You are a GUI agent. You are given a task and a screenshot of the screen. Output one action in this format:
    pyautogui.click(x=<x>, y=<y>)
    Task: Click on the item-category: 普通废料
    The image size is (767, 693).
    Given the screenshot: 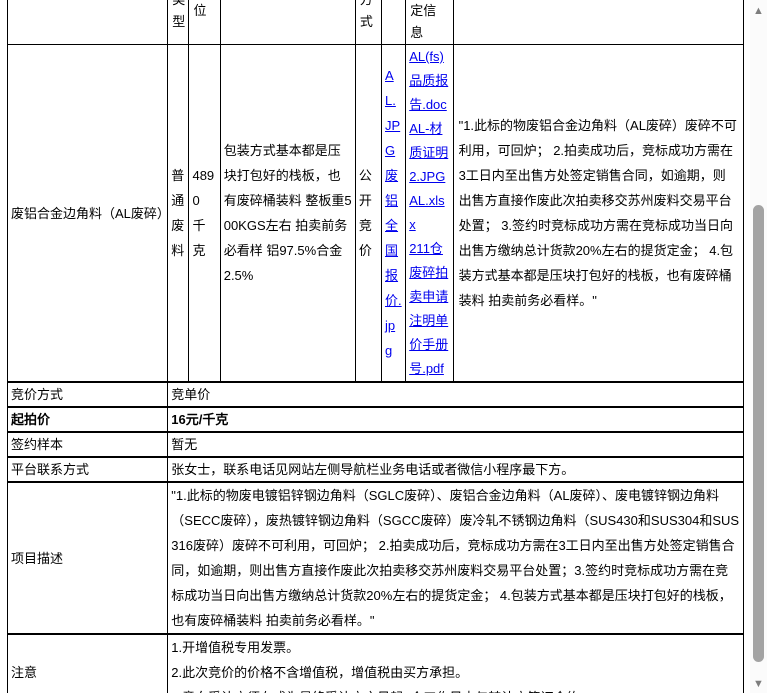 What is the action you would take?
    pyautogui.click(x=178, y=213)
    